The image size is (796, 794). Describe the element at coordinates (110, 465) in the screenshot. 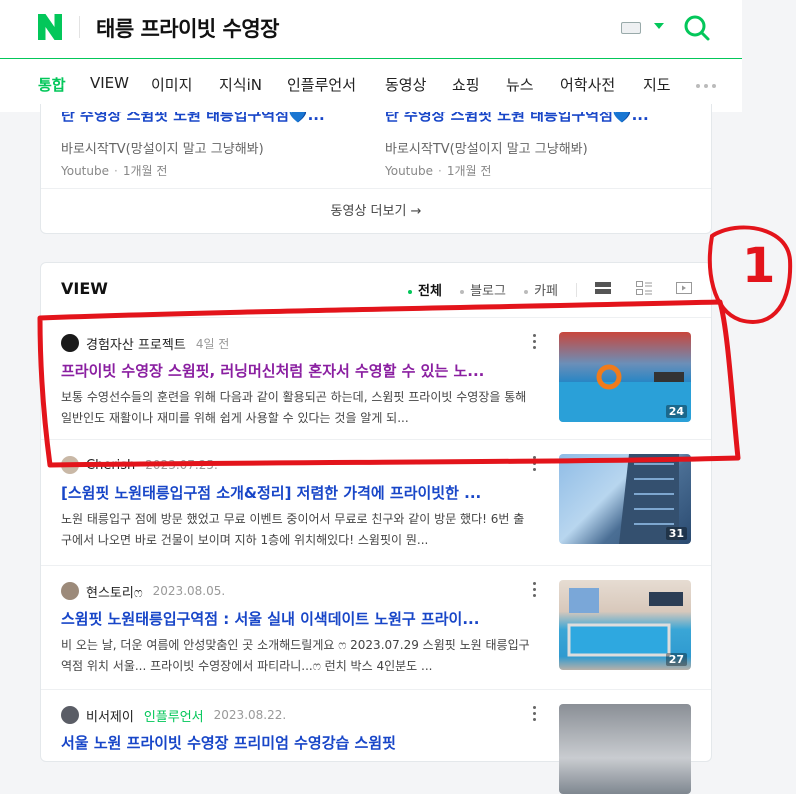

I see `author-name: Cherish` at that location.